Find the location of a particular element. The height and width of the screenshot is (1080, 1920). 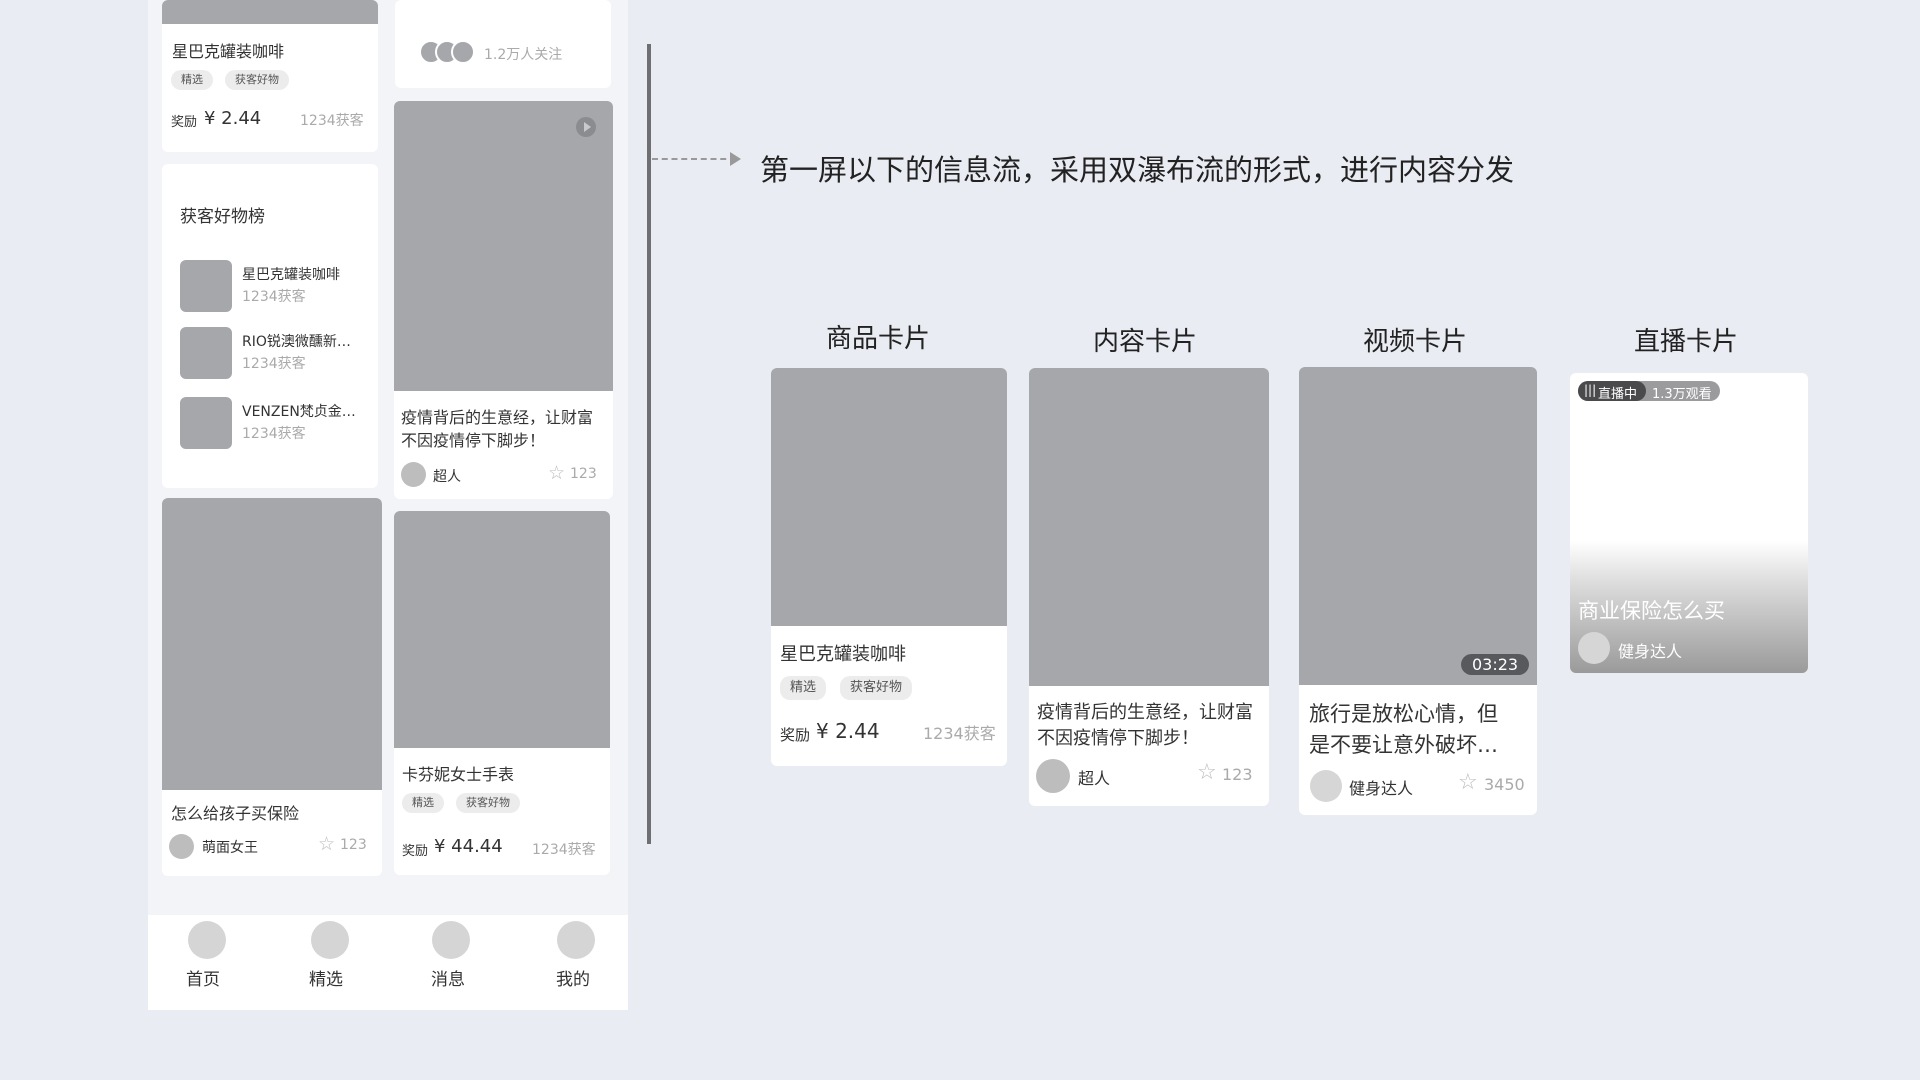

showcase-product-card: 星巴克罐装咖啡 精选 获客好物 奖励 ¥ 2.44 1234获客 is located at coordinates (889, 567).